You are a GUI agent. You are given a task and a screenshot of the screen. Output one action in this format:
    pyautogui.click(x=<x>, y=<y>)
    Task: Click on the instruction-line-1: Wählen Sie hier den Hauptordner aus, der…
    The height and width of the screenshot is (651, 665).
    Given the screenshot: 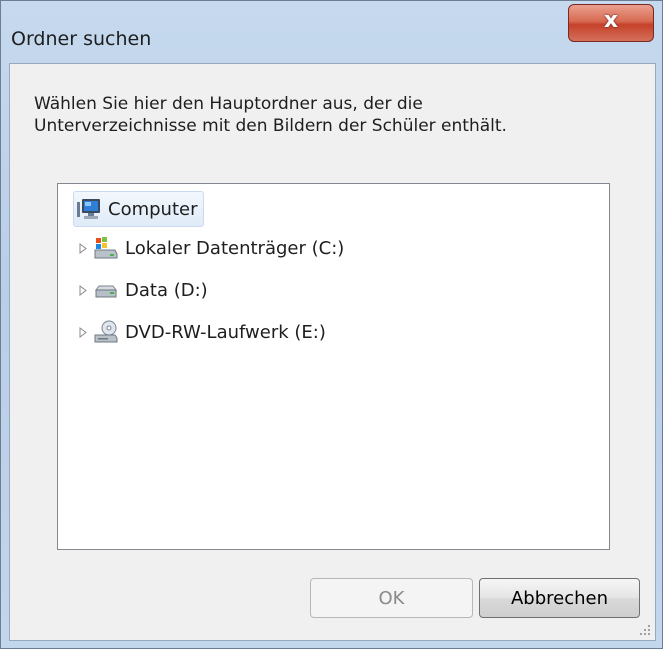 What is the action you would take?
    pyautogui.click(x=228, y=104)
    